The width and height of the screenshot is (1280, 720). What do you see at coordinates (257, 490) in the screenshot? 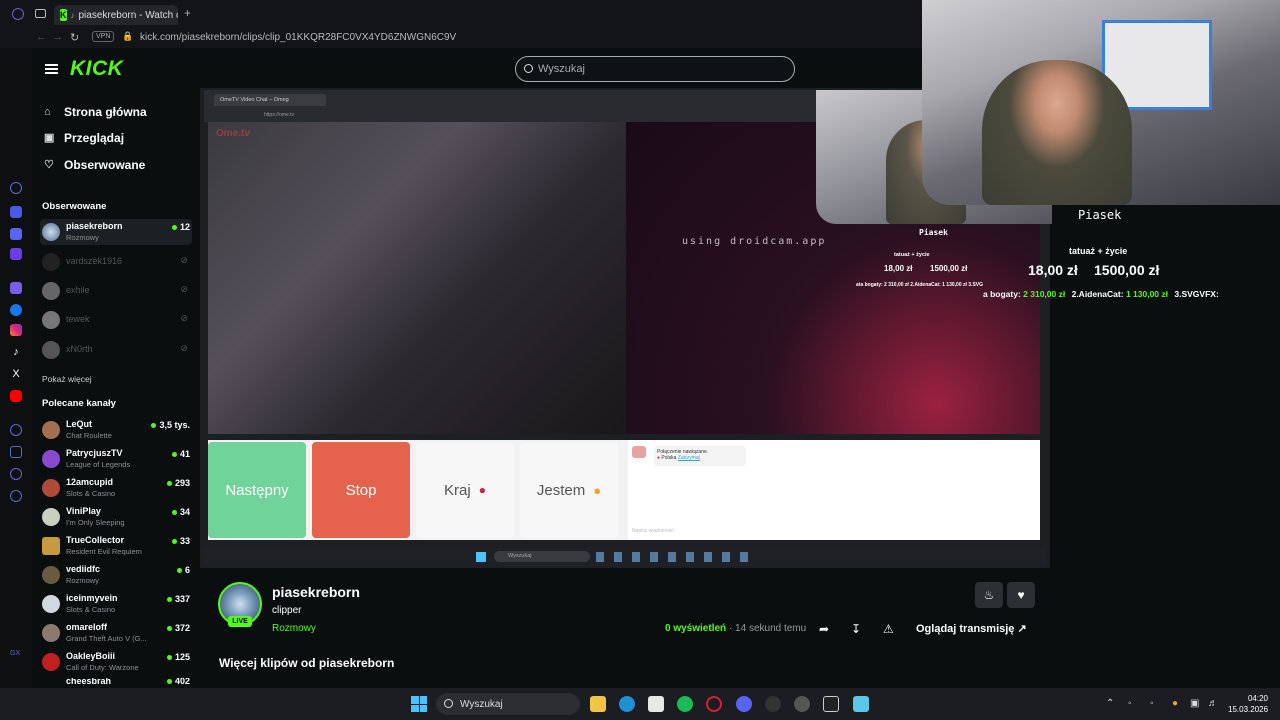
I see `next-button: Następny` at bounding box center [257, 490].